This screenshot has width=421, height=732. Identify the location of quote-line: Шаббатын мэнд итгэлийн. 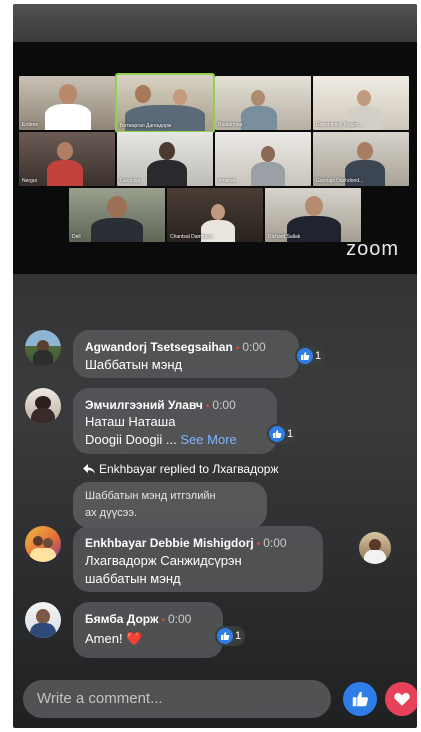
(150, 496).